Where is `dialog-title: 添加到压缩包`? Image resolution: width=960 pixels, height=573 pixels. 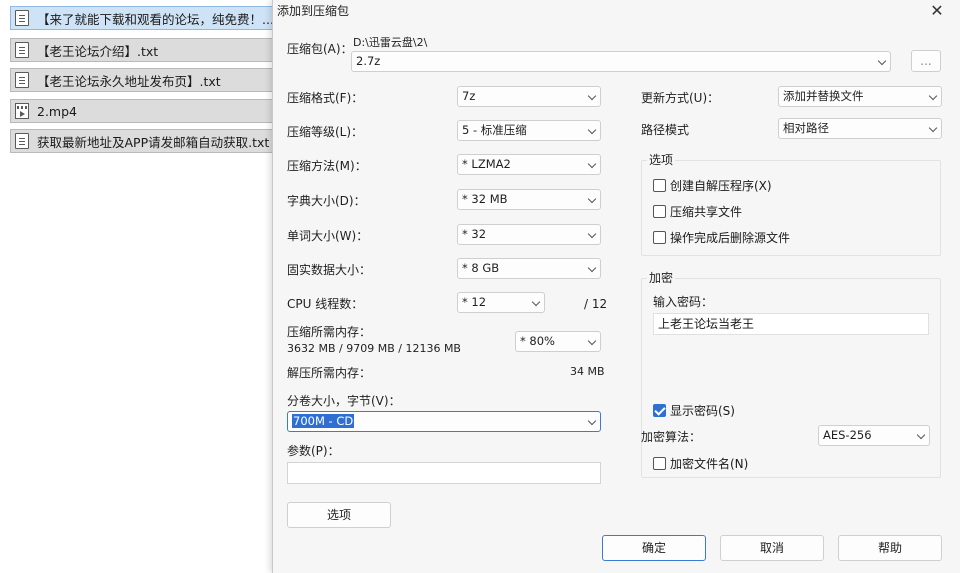 dialog-title: 添加到压缩包 is located at coordinates (313, 11).